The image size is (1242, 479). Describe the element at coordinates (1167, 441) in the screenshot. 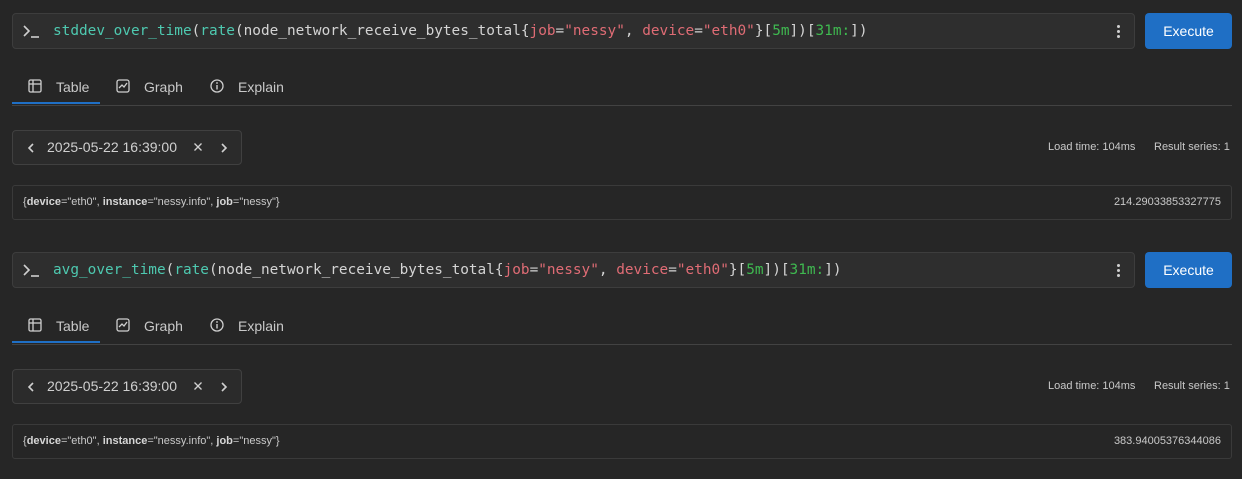

I see `series-value: 383.94005376344086` at that location.